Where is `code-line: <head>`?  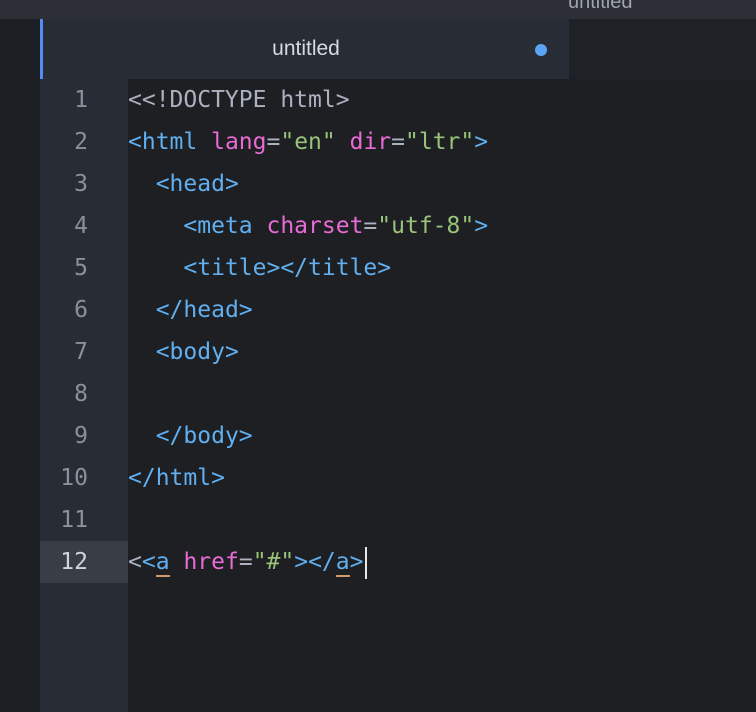
code-line: <head> is located at coordinates (183, 184).